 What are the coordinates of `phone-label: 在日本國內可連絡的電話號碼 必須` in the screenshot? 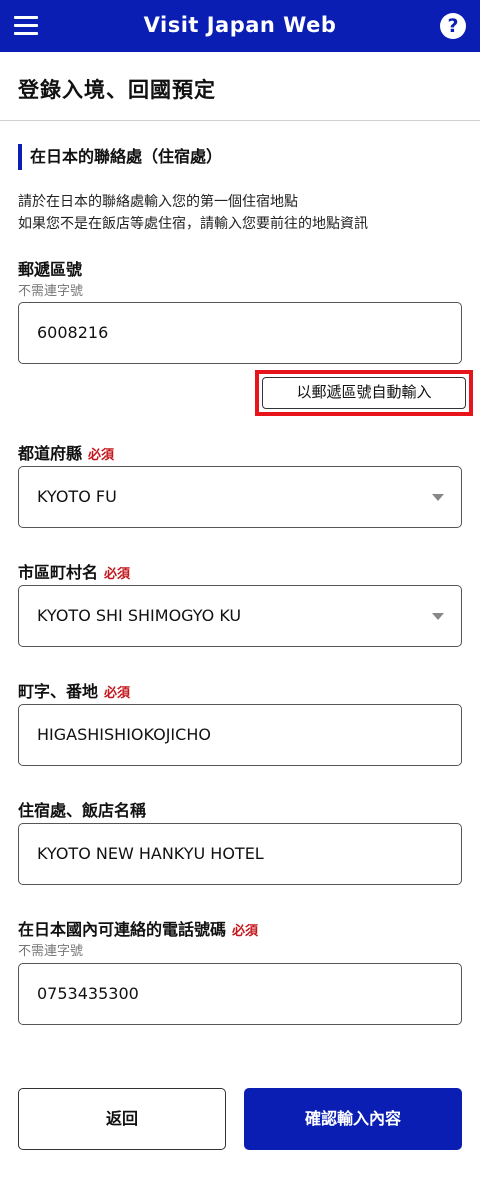 It's located at (138, 928).